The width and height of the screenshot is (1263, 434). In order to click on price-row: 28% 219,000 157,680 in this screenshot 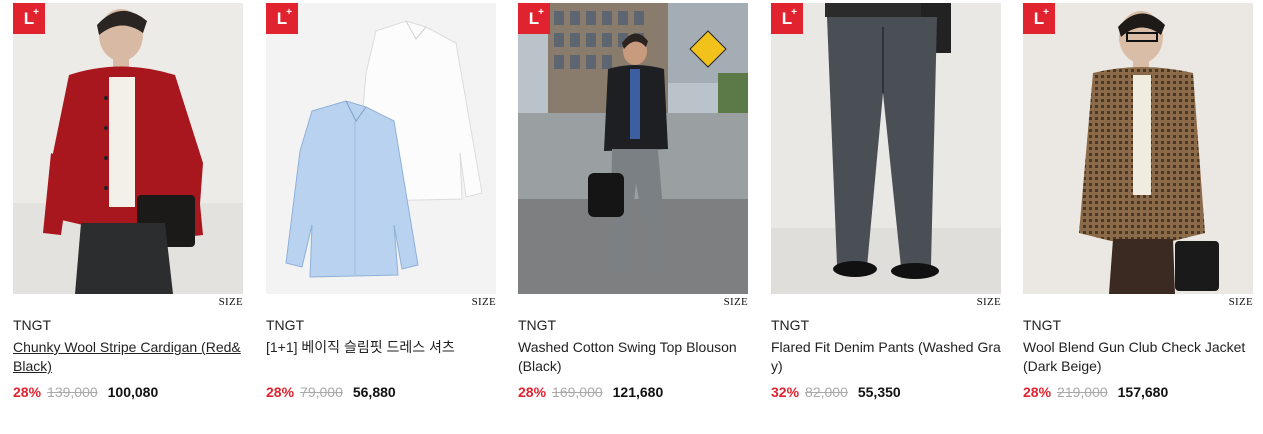, I will do `click(1095, 392)`.